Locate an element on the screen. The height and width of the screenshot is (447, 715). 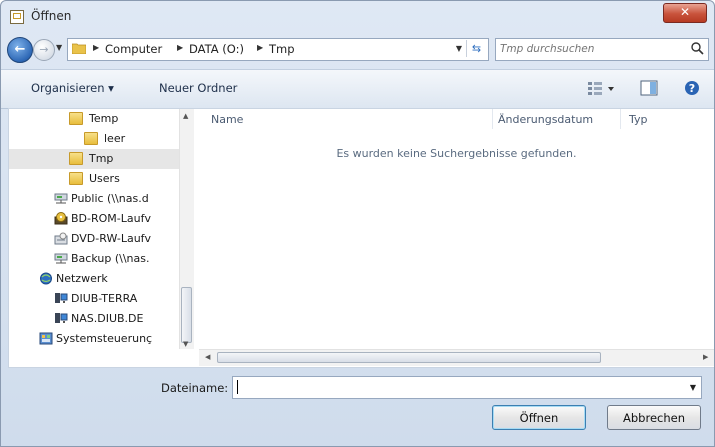
sidebar-item-backup: Backup (\\nas. is located at coordinates (94, 259).